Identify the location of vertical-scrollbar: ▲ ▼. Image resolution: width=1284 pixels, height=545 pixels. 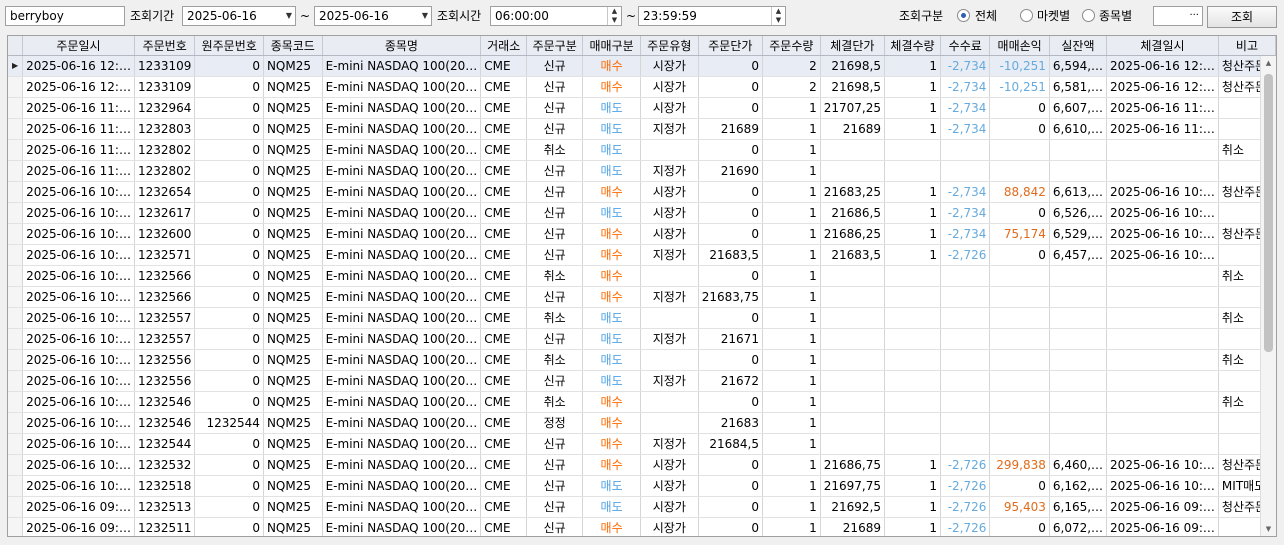
(1268, 296).